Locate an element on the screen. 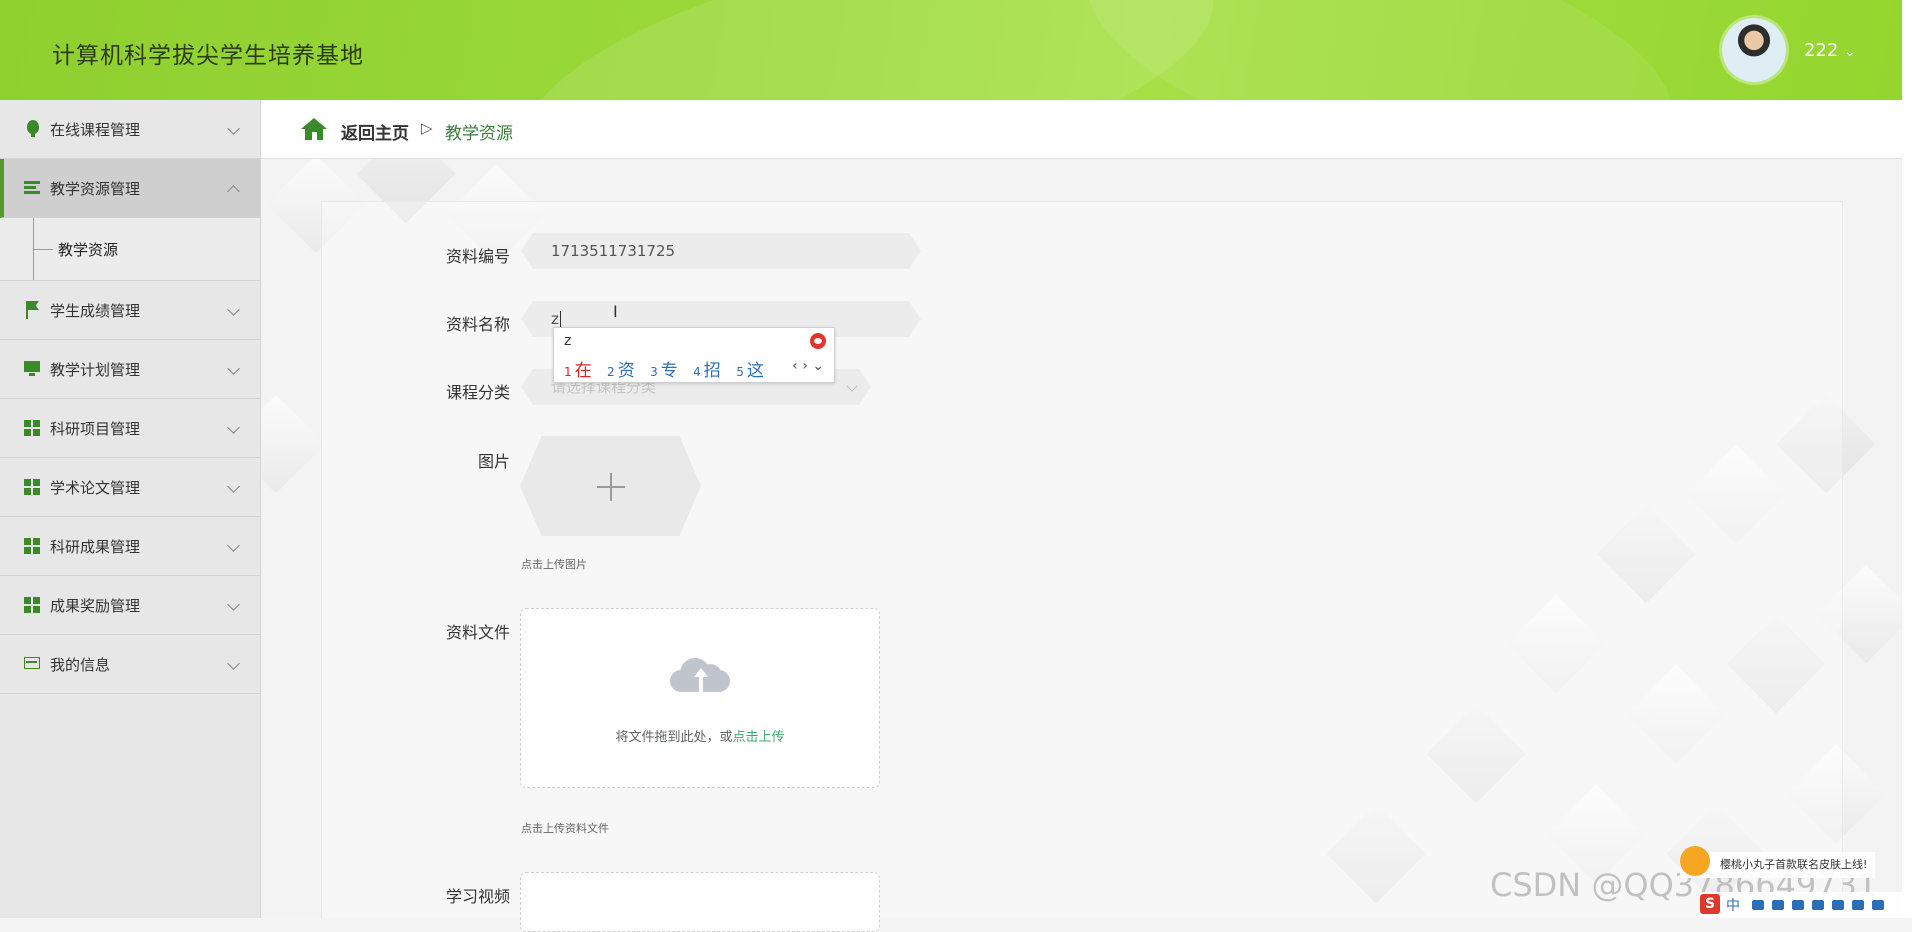  image-hint: 点击上传图片 is located at coordinates (554, 564).